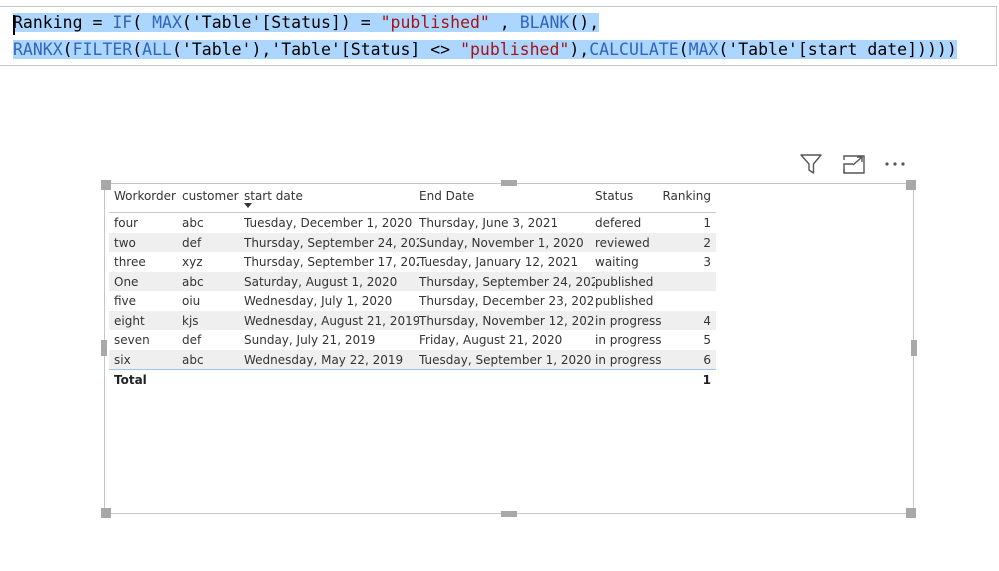 The width and height of the screenshot is (999, 571). Describe the element at coordinates (854, 164) in the screenshot. I see `focus-mode-icon` at that location.